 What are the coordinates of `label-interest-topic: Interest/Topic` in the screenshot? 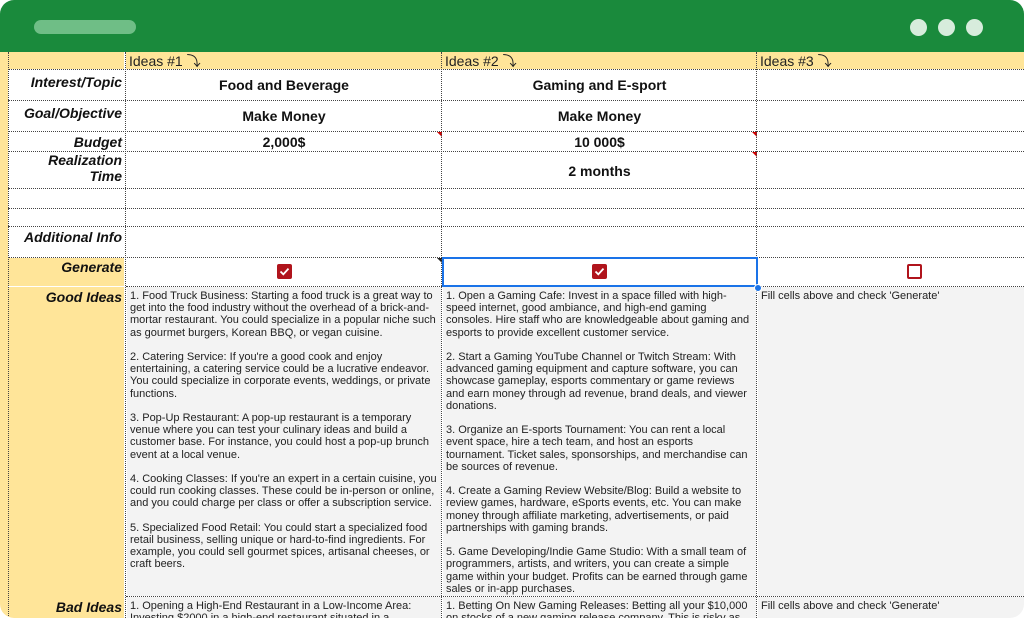 It's located at (66, 85).